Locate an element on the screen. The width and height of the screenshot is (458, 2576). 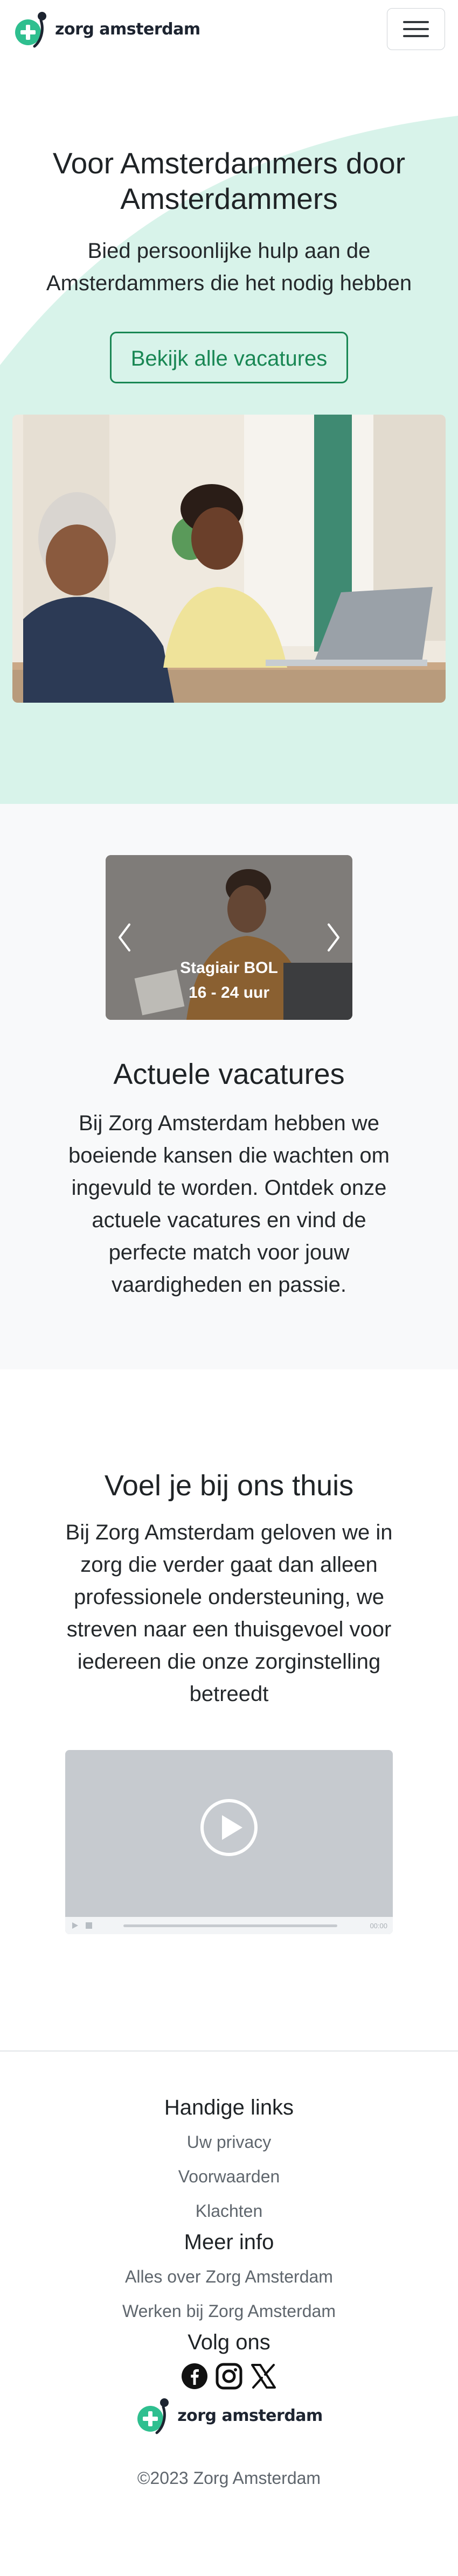
footer-handy-links: Uw privacy Voorwaarden Klachten is located at coordinates (229, 2176).